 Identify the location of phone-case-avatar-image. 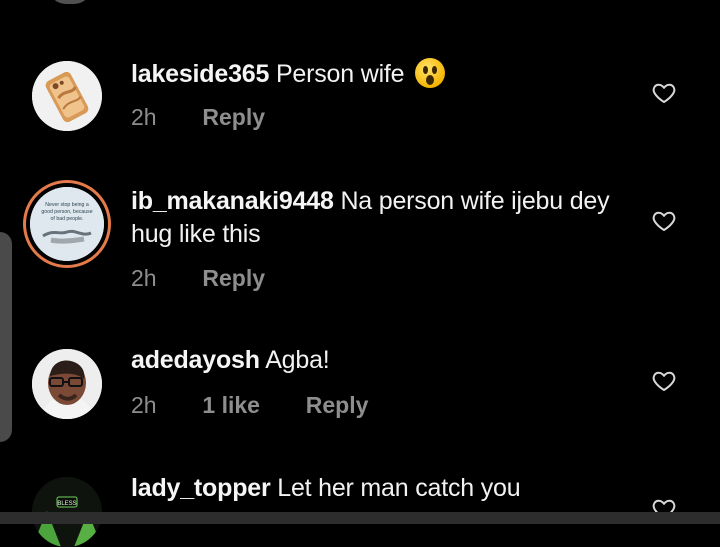
(67, 96).